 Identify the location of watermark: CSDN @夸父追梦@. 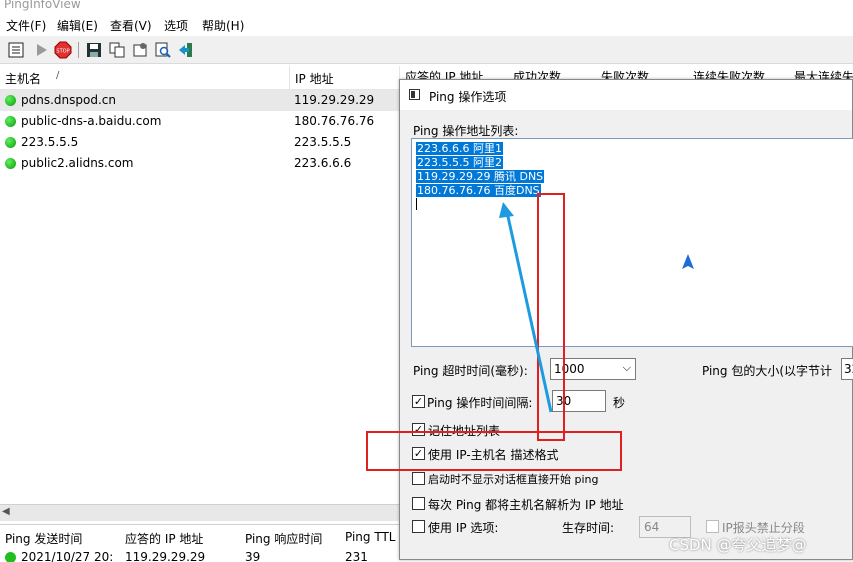
(738, 545).